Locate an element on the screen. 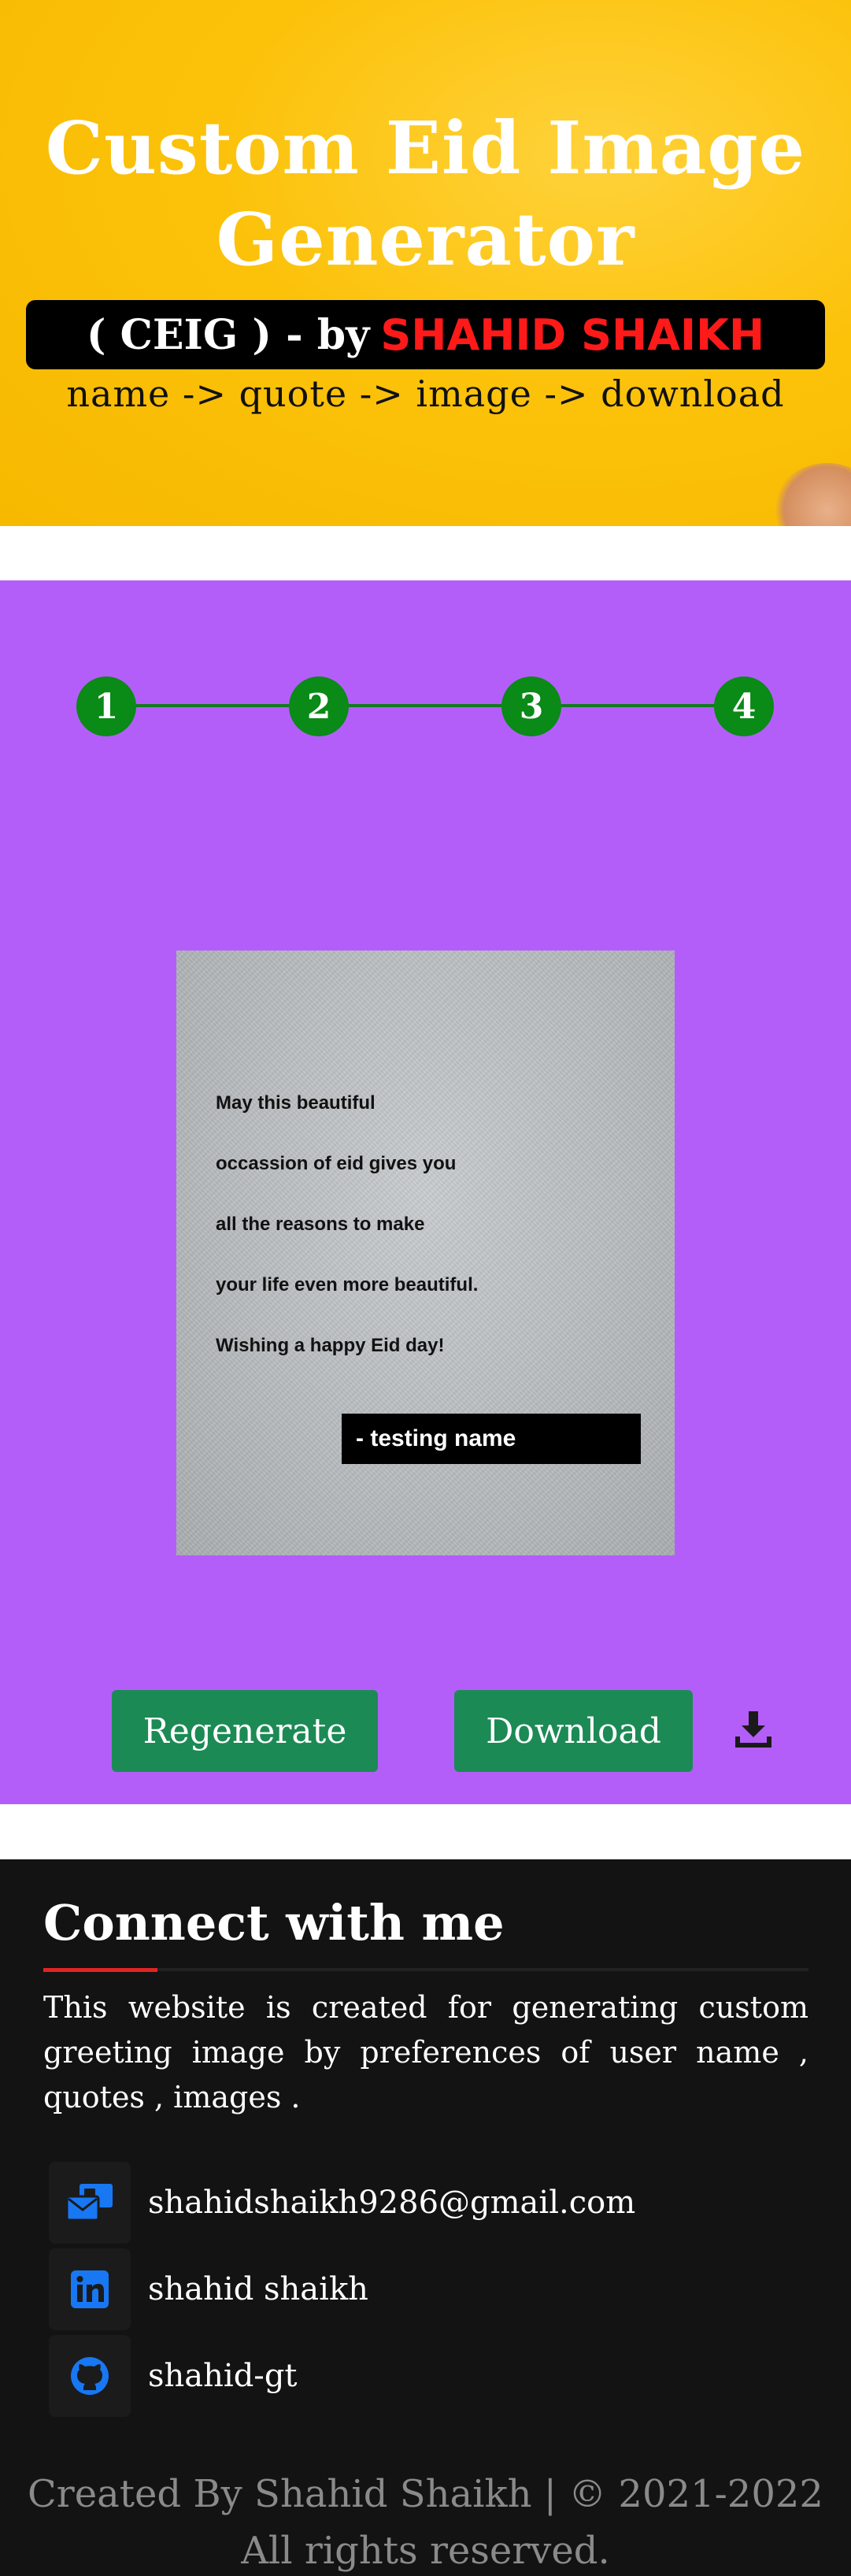 The height and width of the screenshot is (2576, 851). name-signature: - testing name is located at coordinates (491, 1439).